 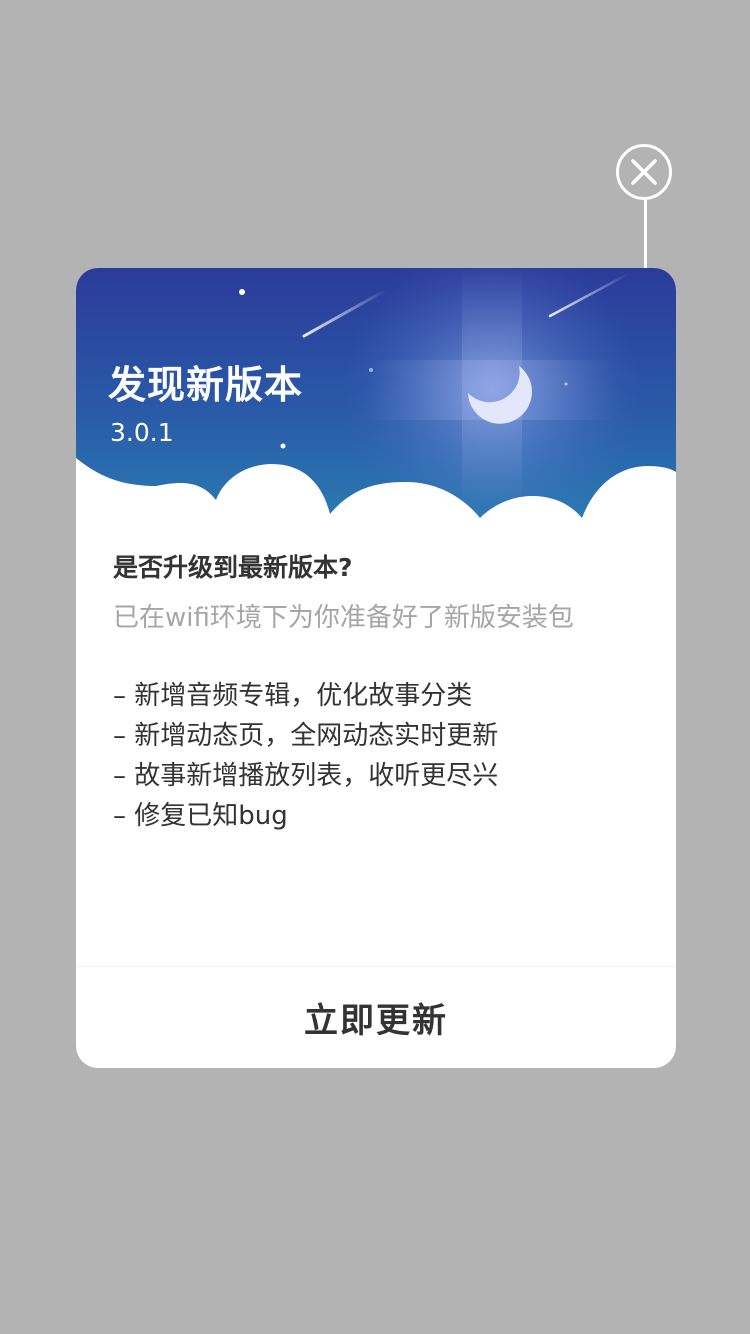 I want to click on release-note-item: – 修复已知bug, so click(x=200, y=816).